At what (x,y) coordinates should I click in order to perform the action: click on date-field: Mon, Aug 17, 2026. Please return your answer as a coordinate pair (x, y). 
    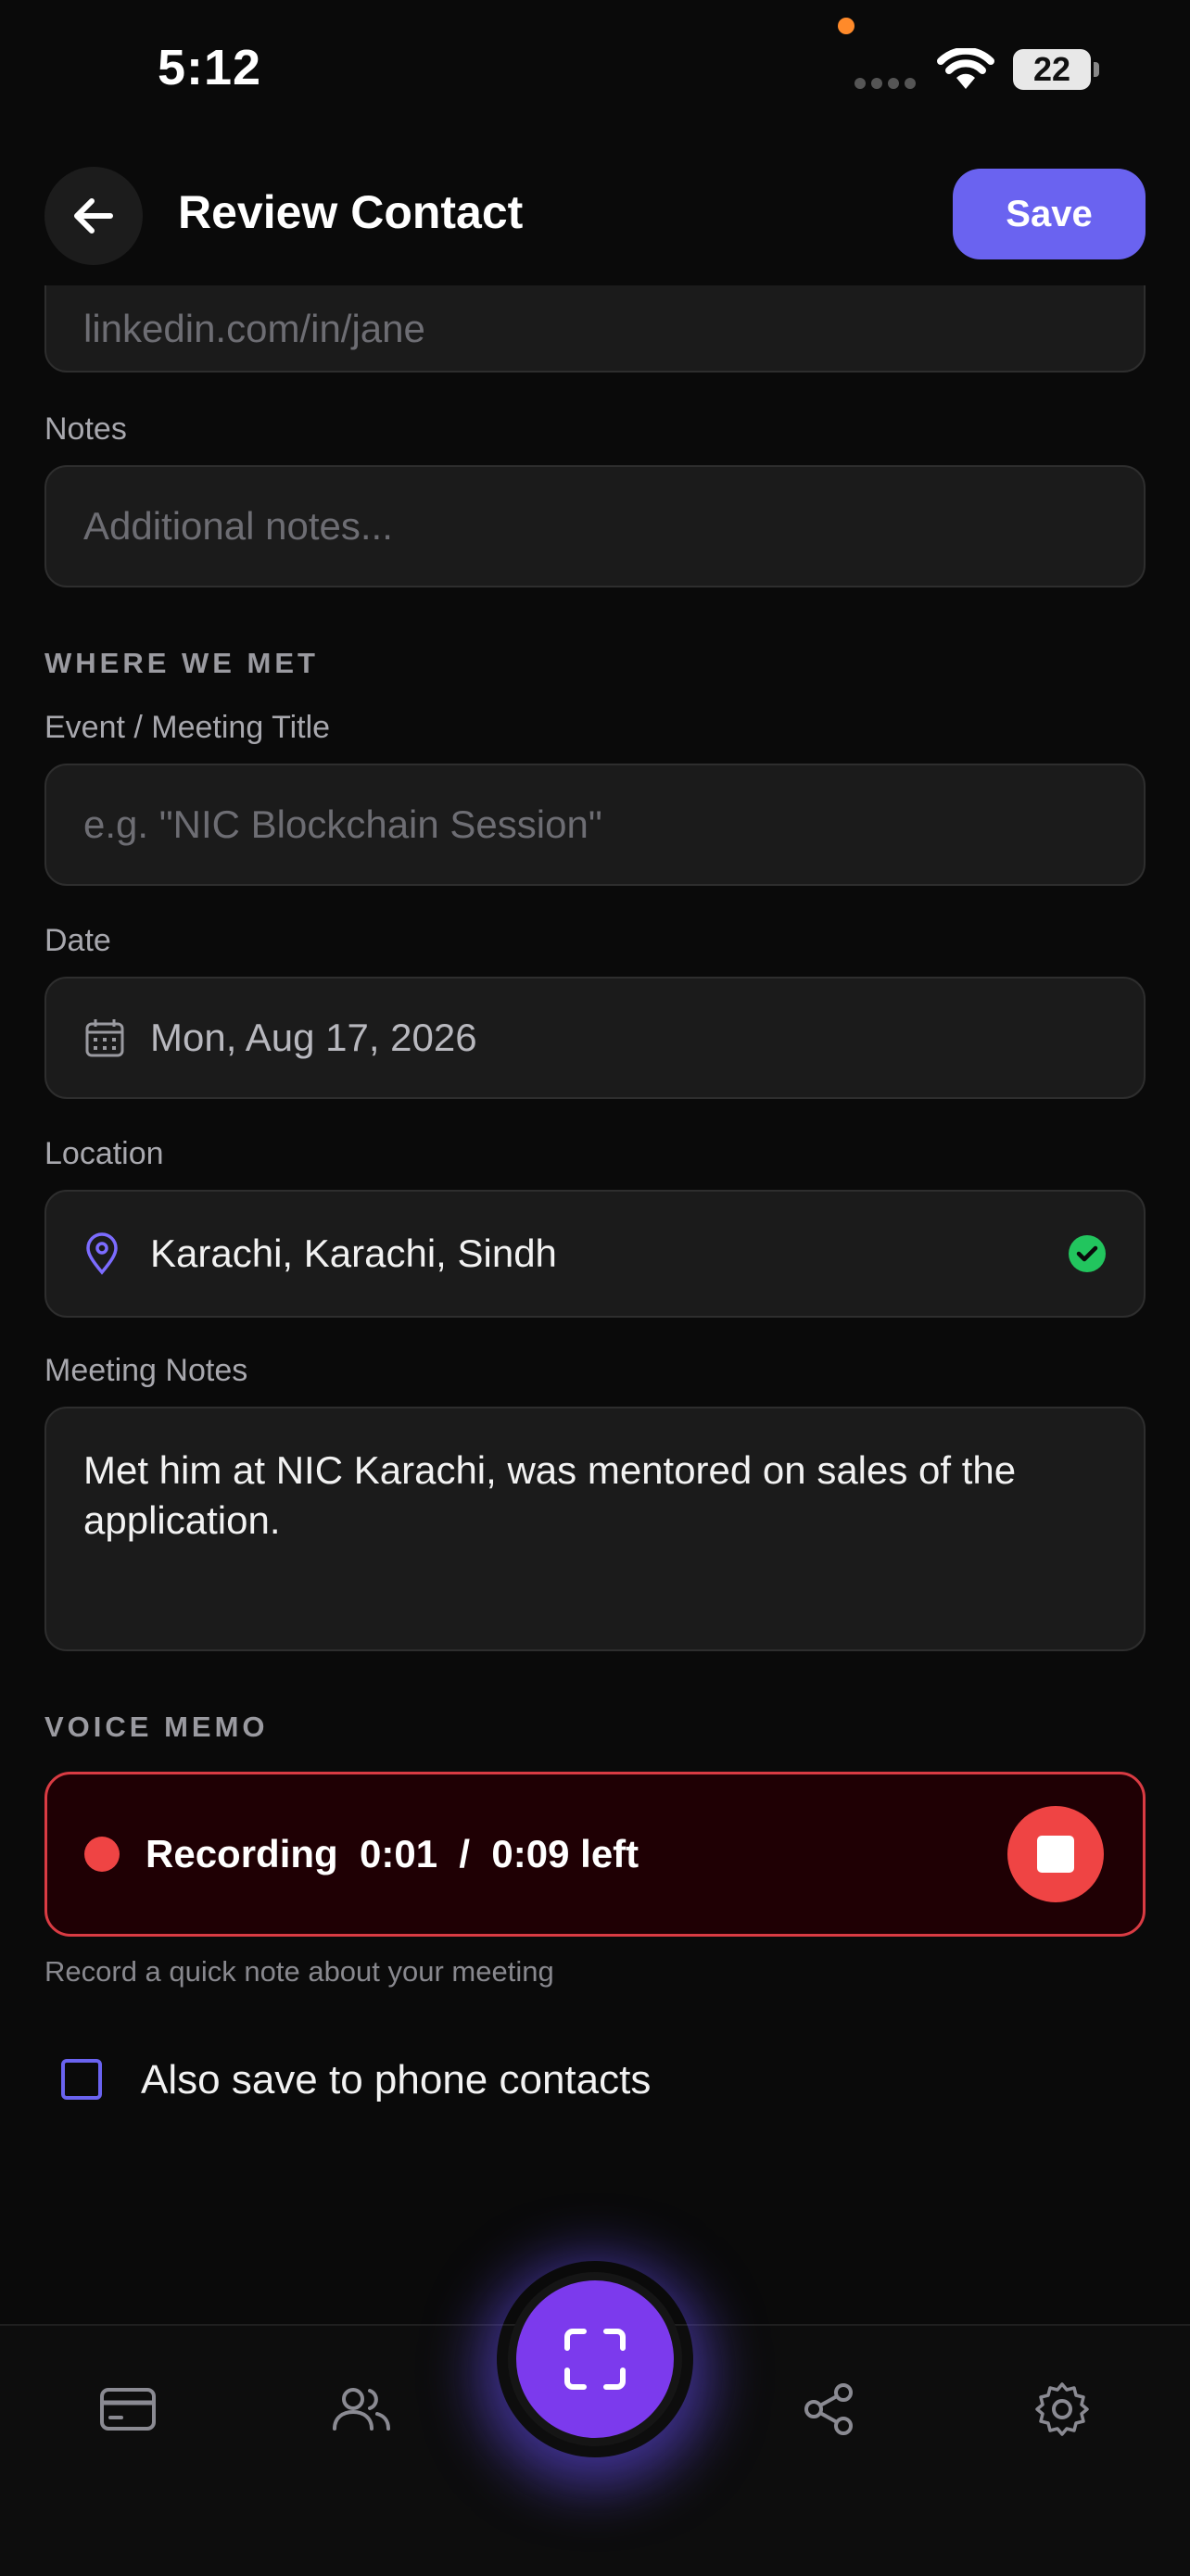
    Looking at the image, I should click on (595, 1038).